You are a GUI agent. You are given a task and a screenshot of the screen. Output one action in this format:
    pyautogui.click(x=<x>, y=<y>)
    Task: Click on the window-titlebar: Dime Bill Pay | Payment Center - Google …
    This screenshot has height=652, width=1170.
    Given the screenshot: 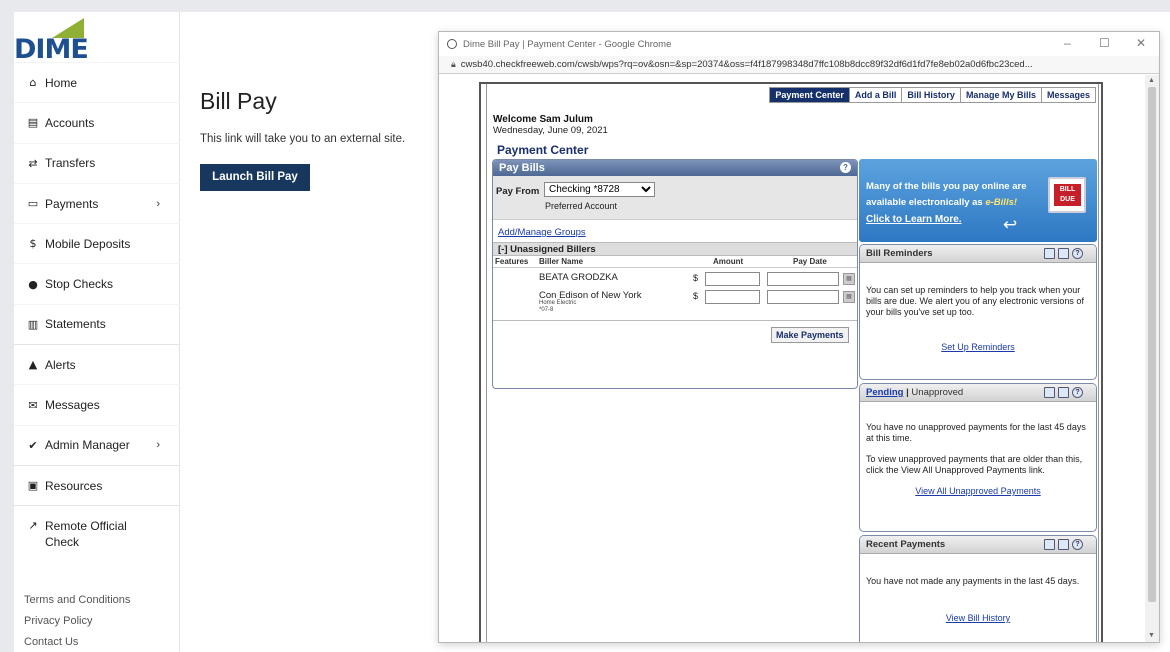 What is the action you would take?
    pyautogui.click(x=799, y=44)
    